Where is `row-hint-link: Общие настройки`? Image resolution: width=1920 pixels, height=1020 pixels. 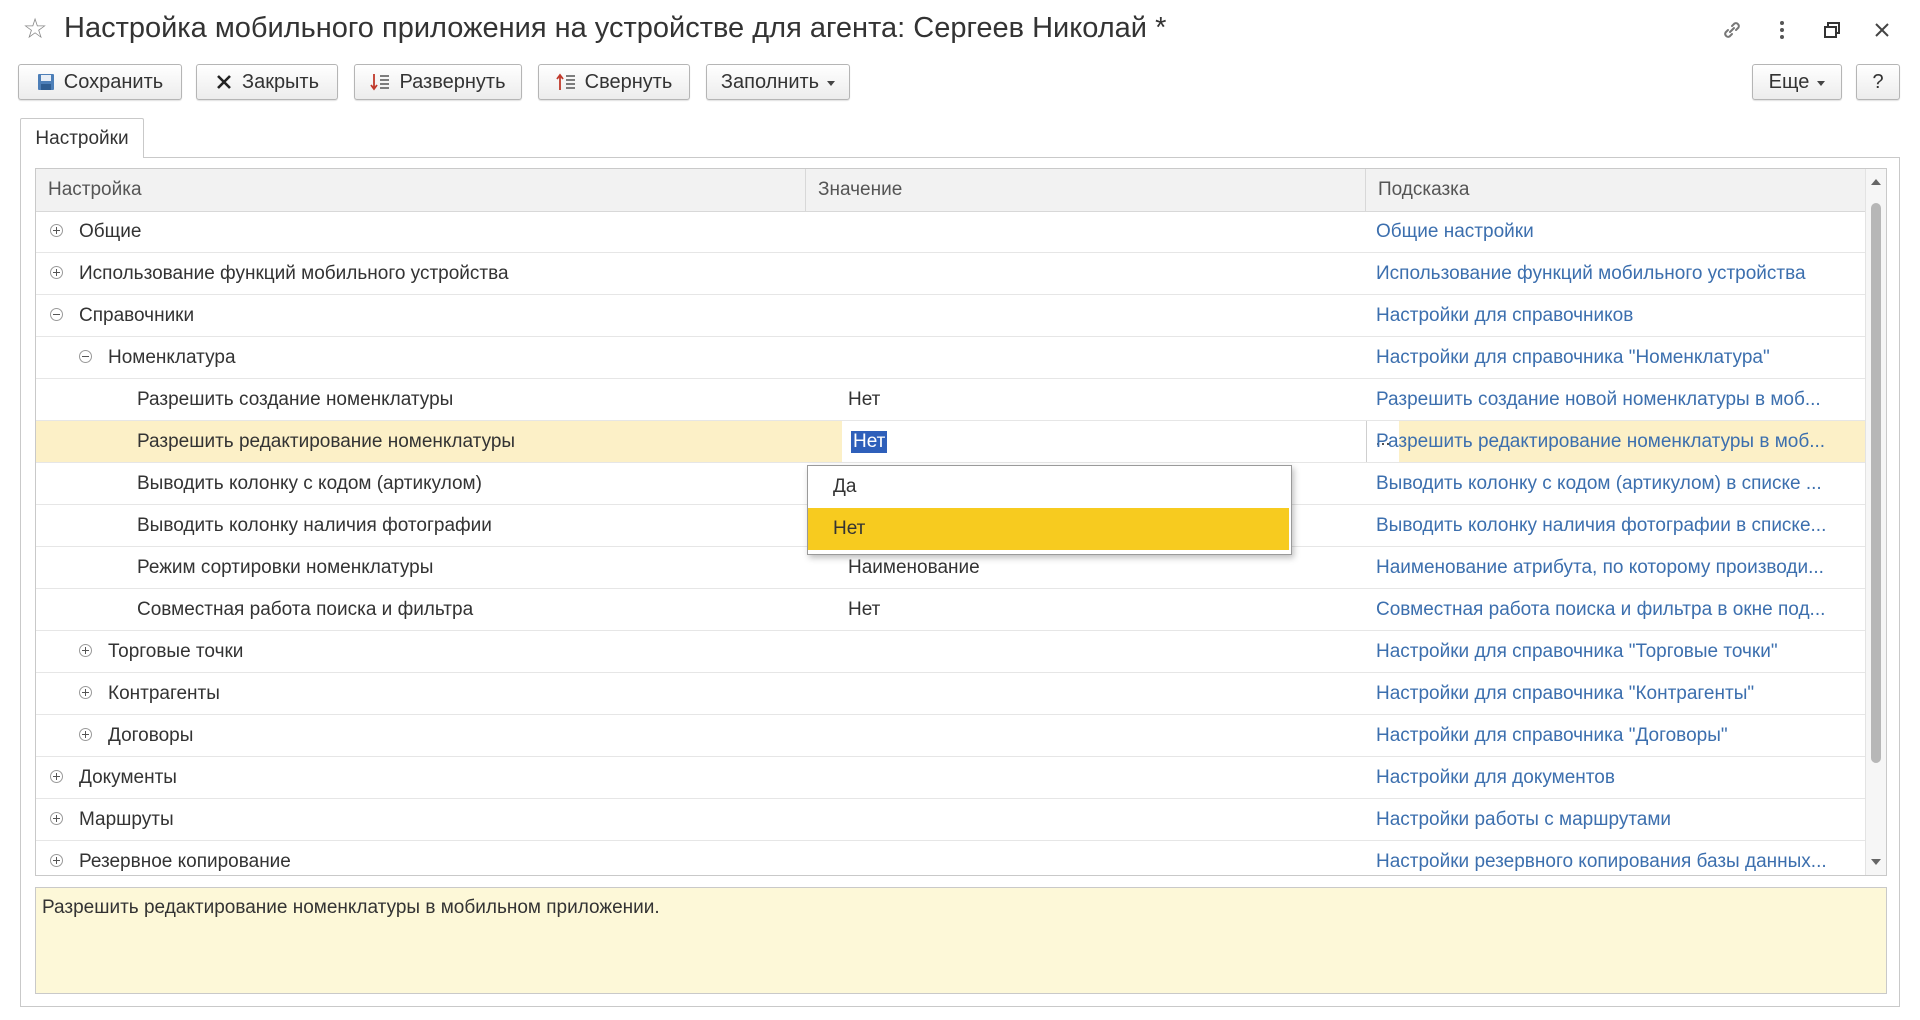
row-hint-link: Общие настройки is located at coordinates (1620, 231).